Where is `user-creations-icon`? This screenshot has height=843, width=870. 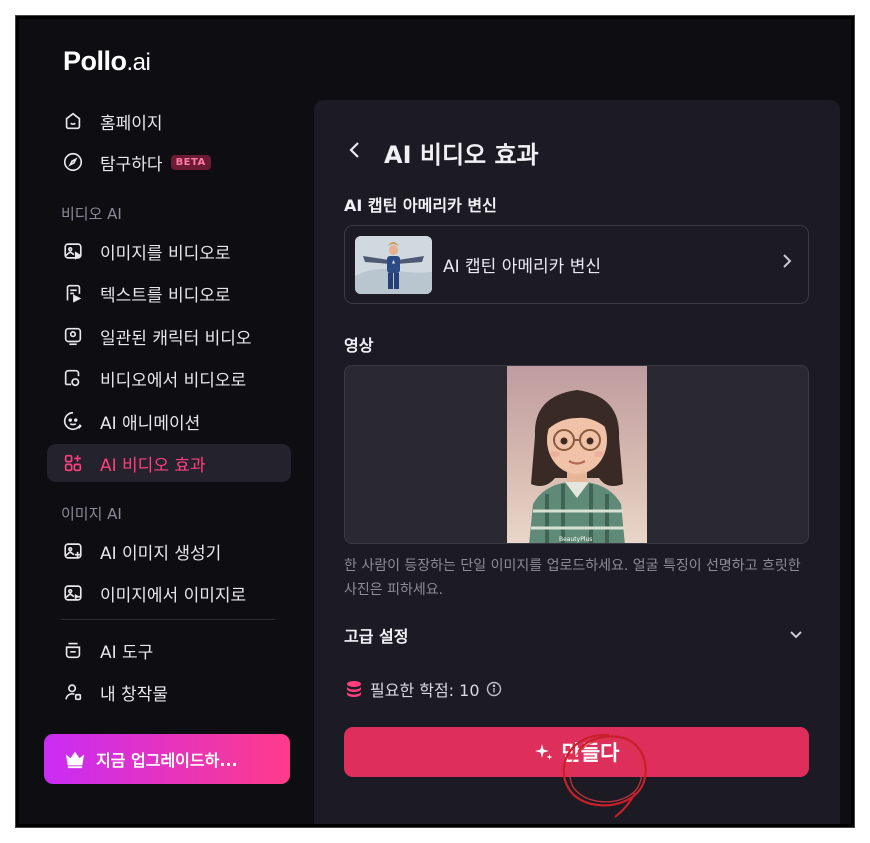
user-creations-icon is located at coordinates (73, 692).